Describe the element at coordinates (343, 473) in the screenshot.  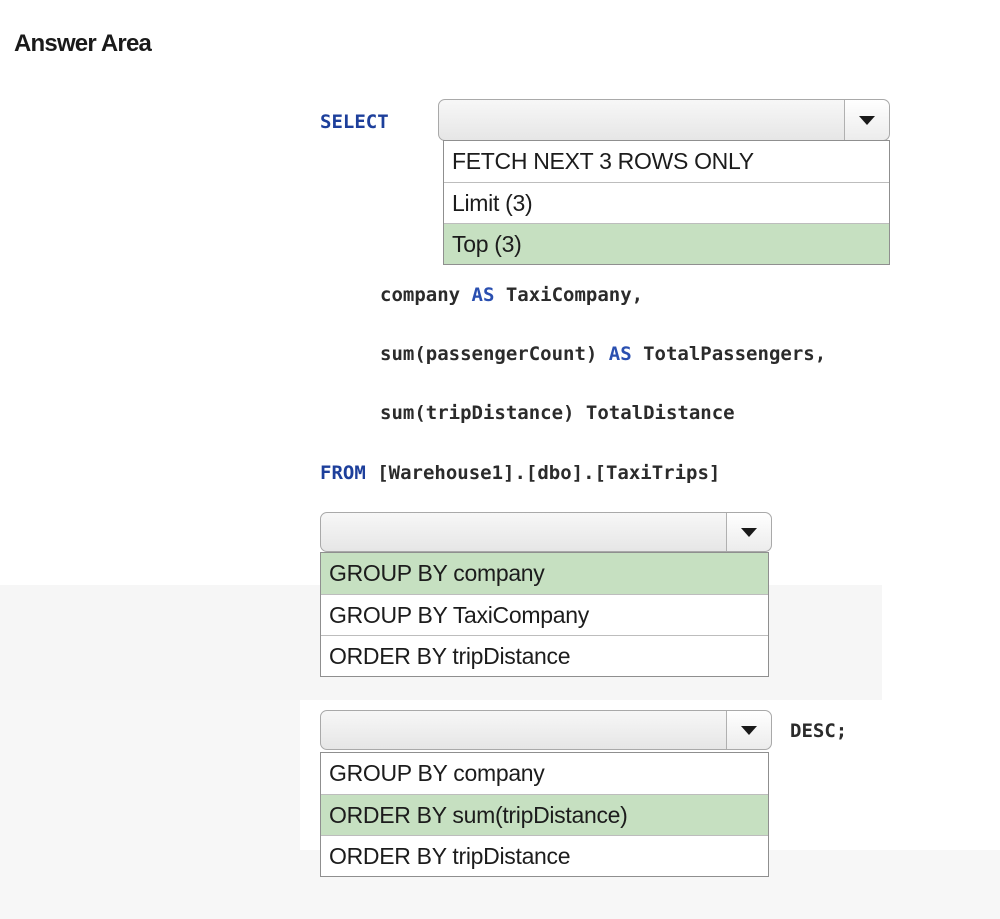
I see `from-keyword: FROM` at that location.